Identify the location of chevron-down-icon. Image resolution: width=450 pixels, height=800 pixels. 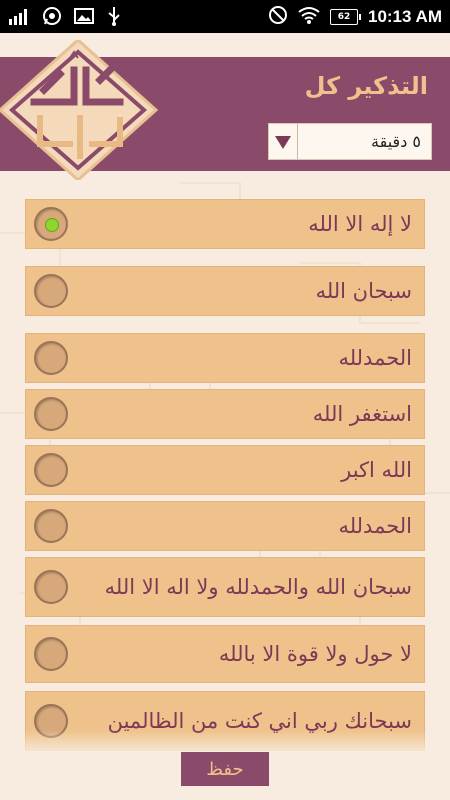
(283, 141).